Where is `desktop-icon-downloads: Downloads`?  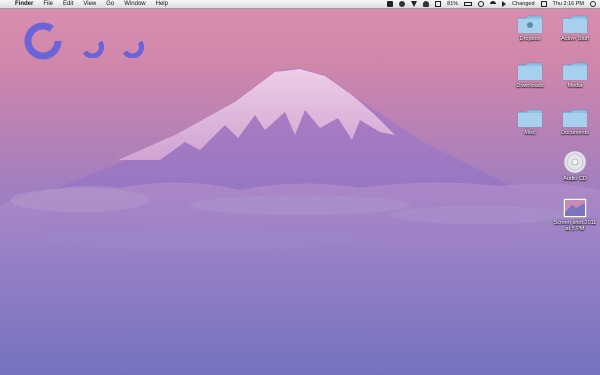
desktop-icon-downloads: Downloads is located at coordinates (530, 75).